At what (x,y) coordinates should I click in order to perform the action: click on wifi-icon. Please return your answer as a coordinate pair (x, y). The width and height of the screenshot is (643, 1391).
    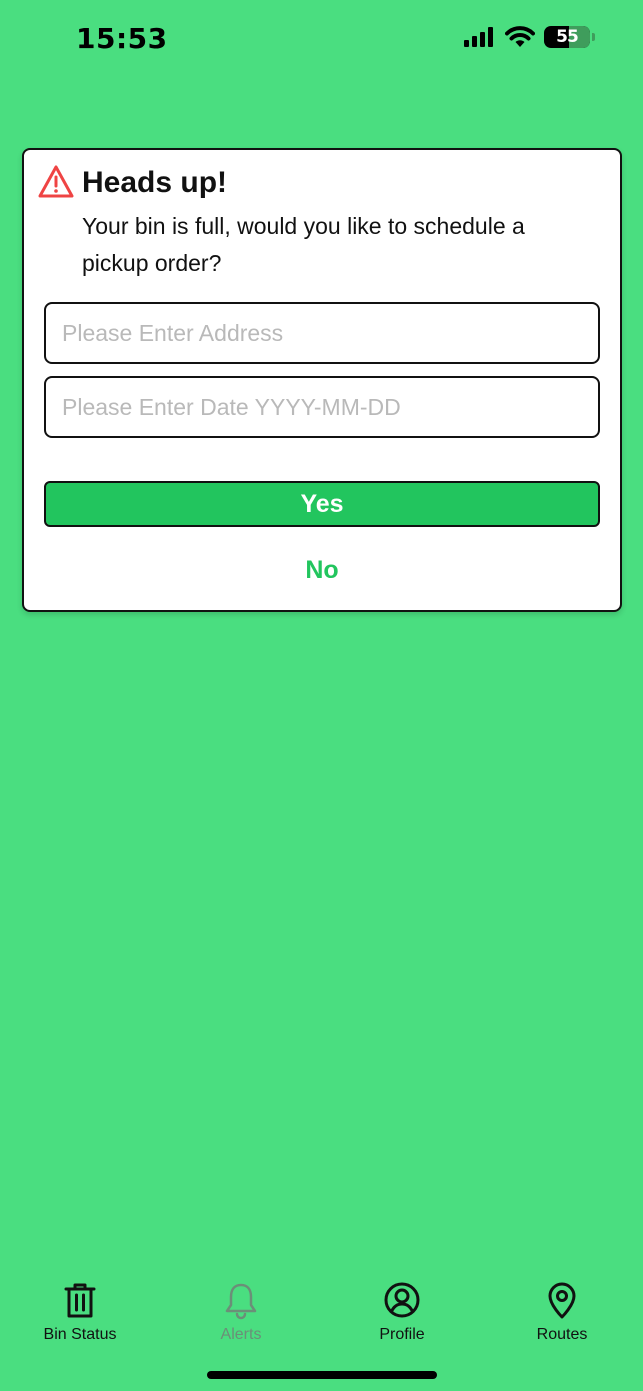
    Looking at the image, I should click on (520, 36).